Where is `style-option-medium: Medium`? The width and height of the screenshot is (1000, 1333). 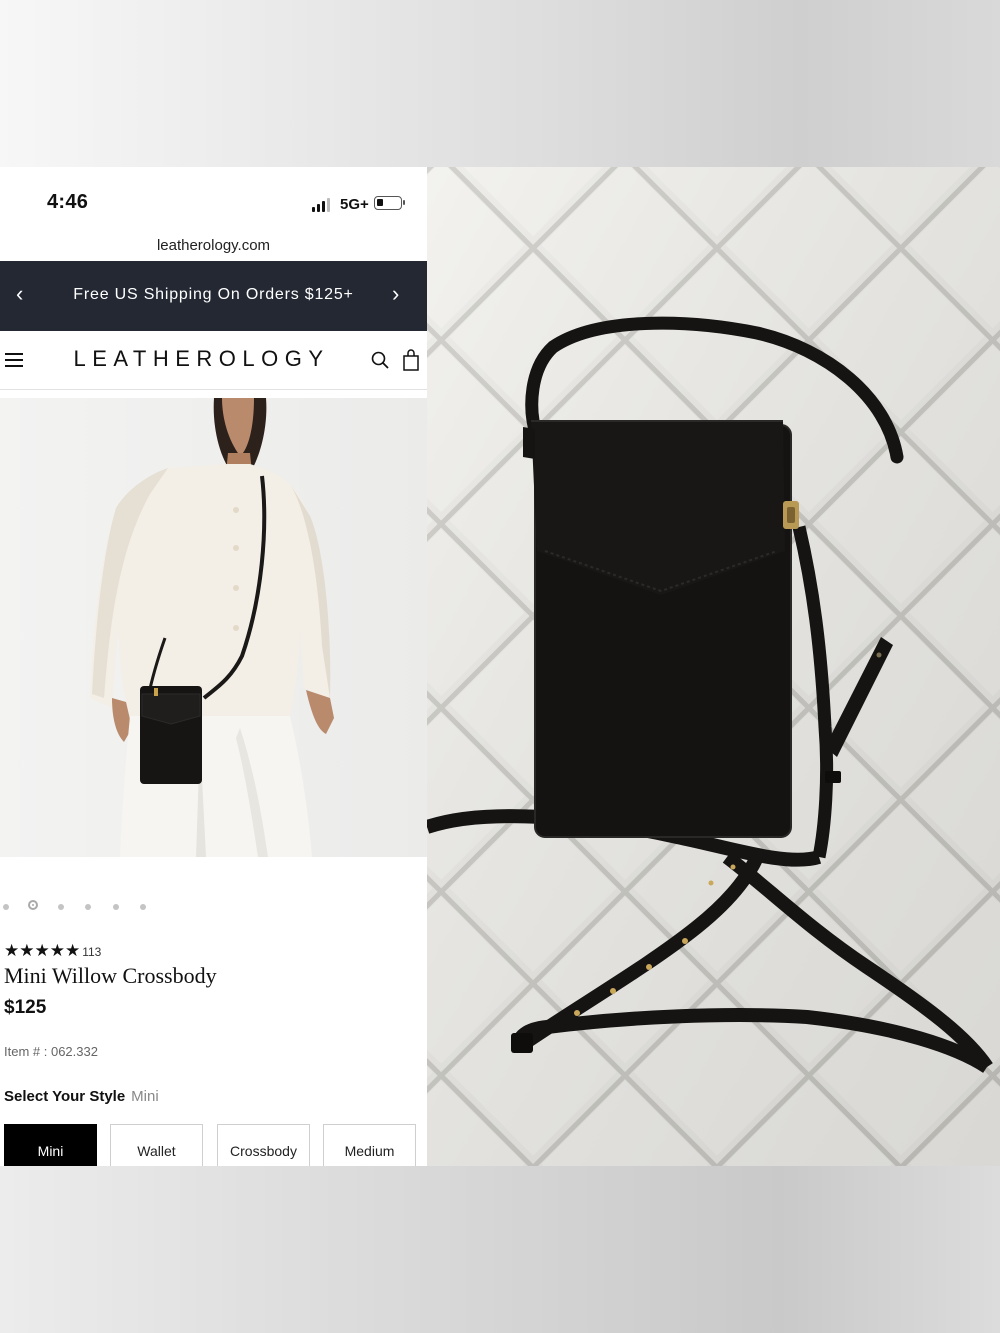 style-option-medium: Medium is located at coordinates (369, 1145).